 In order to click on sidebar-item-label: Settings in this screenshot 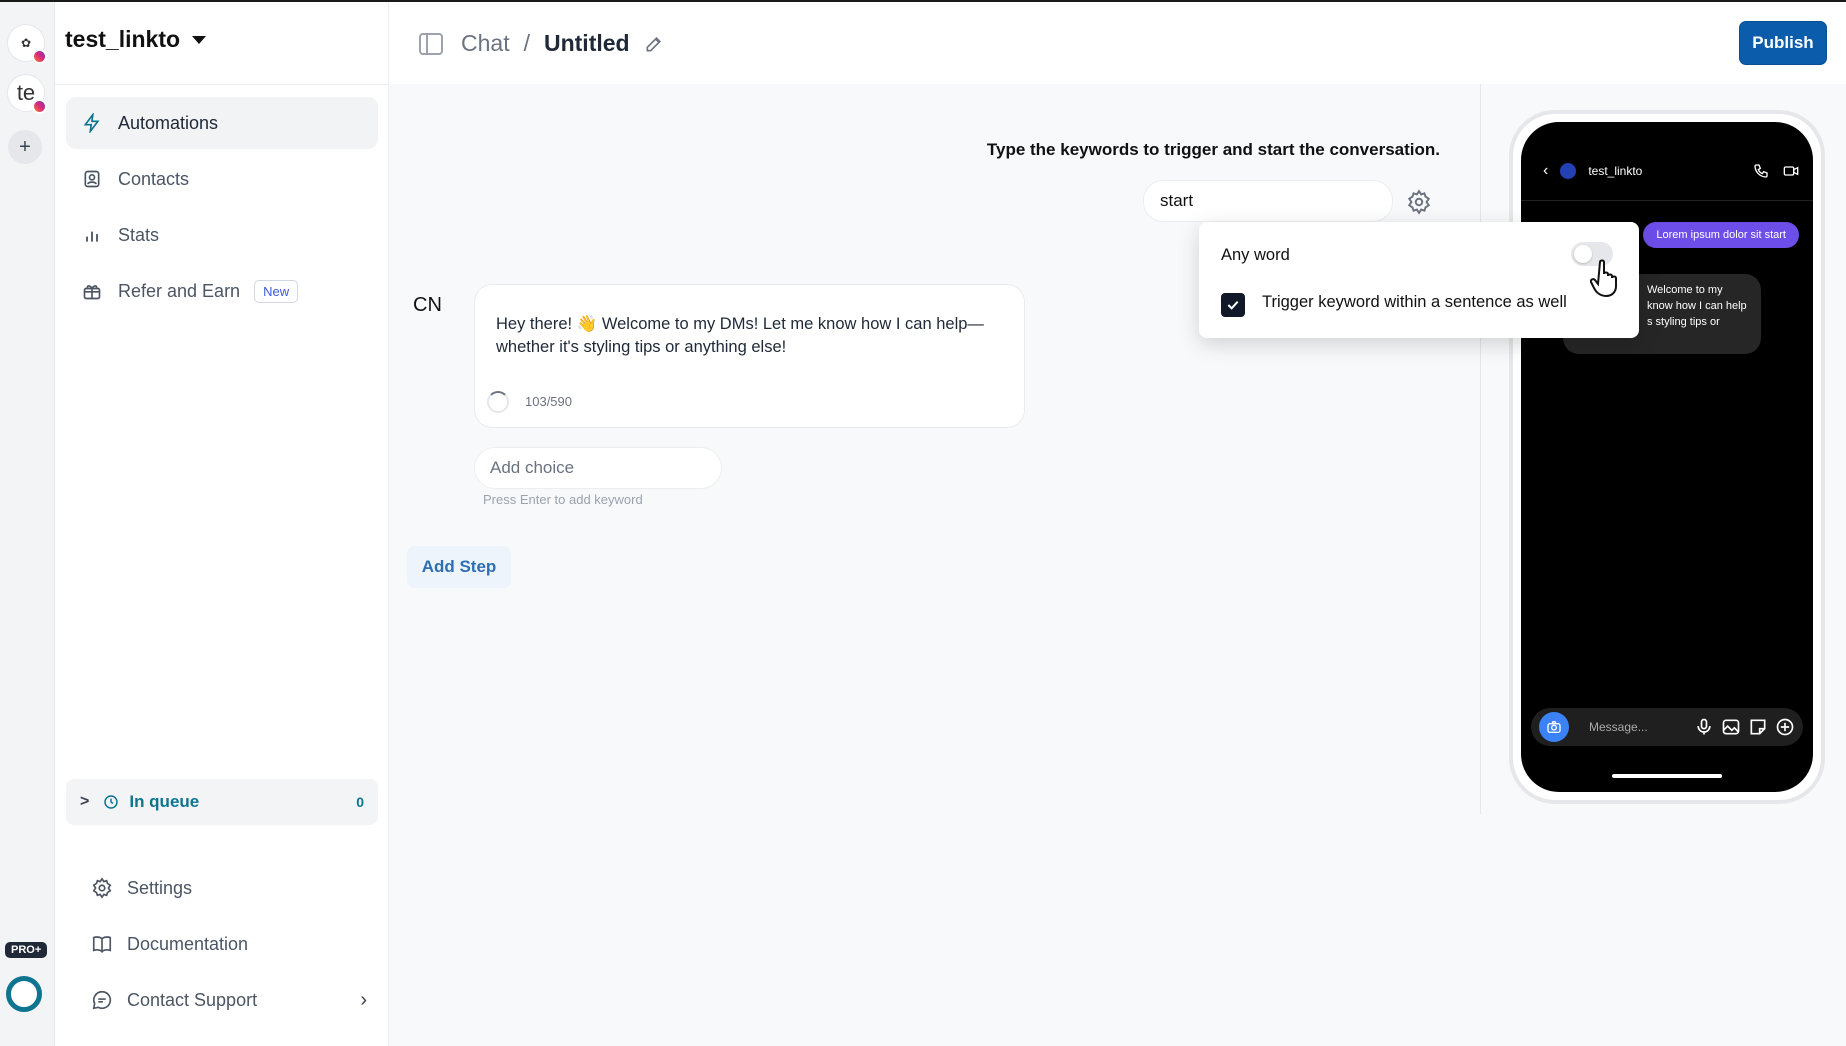, I will do `click(160, 887)`.